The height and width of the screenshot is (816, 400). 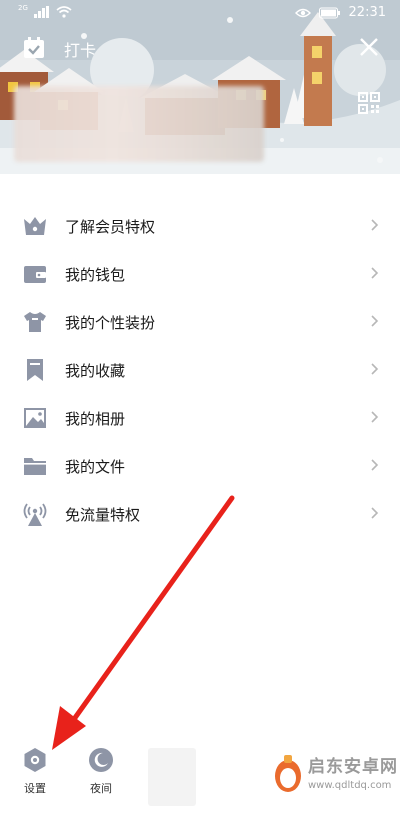 I want to click on crown-icon, so click(x=35, y=226).